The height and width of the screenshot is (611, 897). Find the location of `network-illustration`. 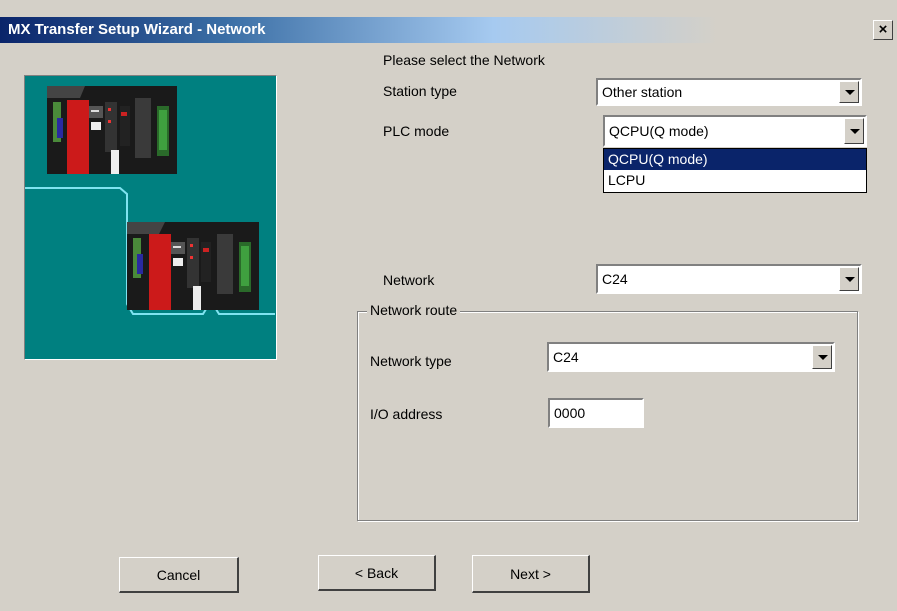

network-illustration is located at coordinates (150, 217).